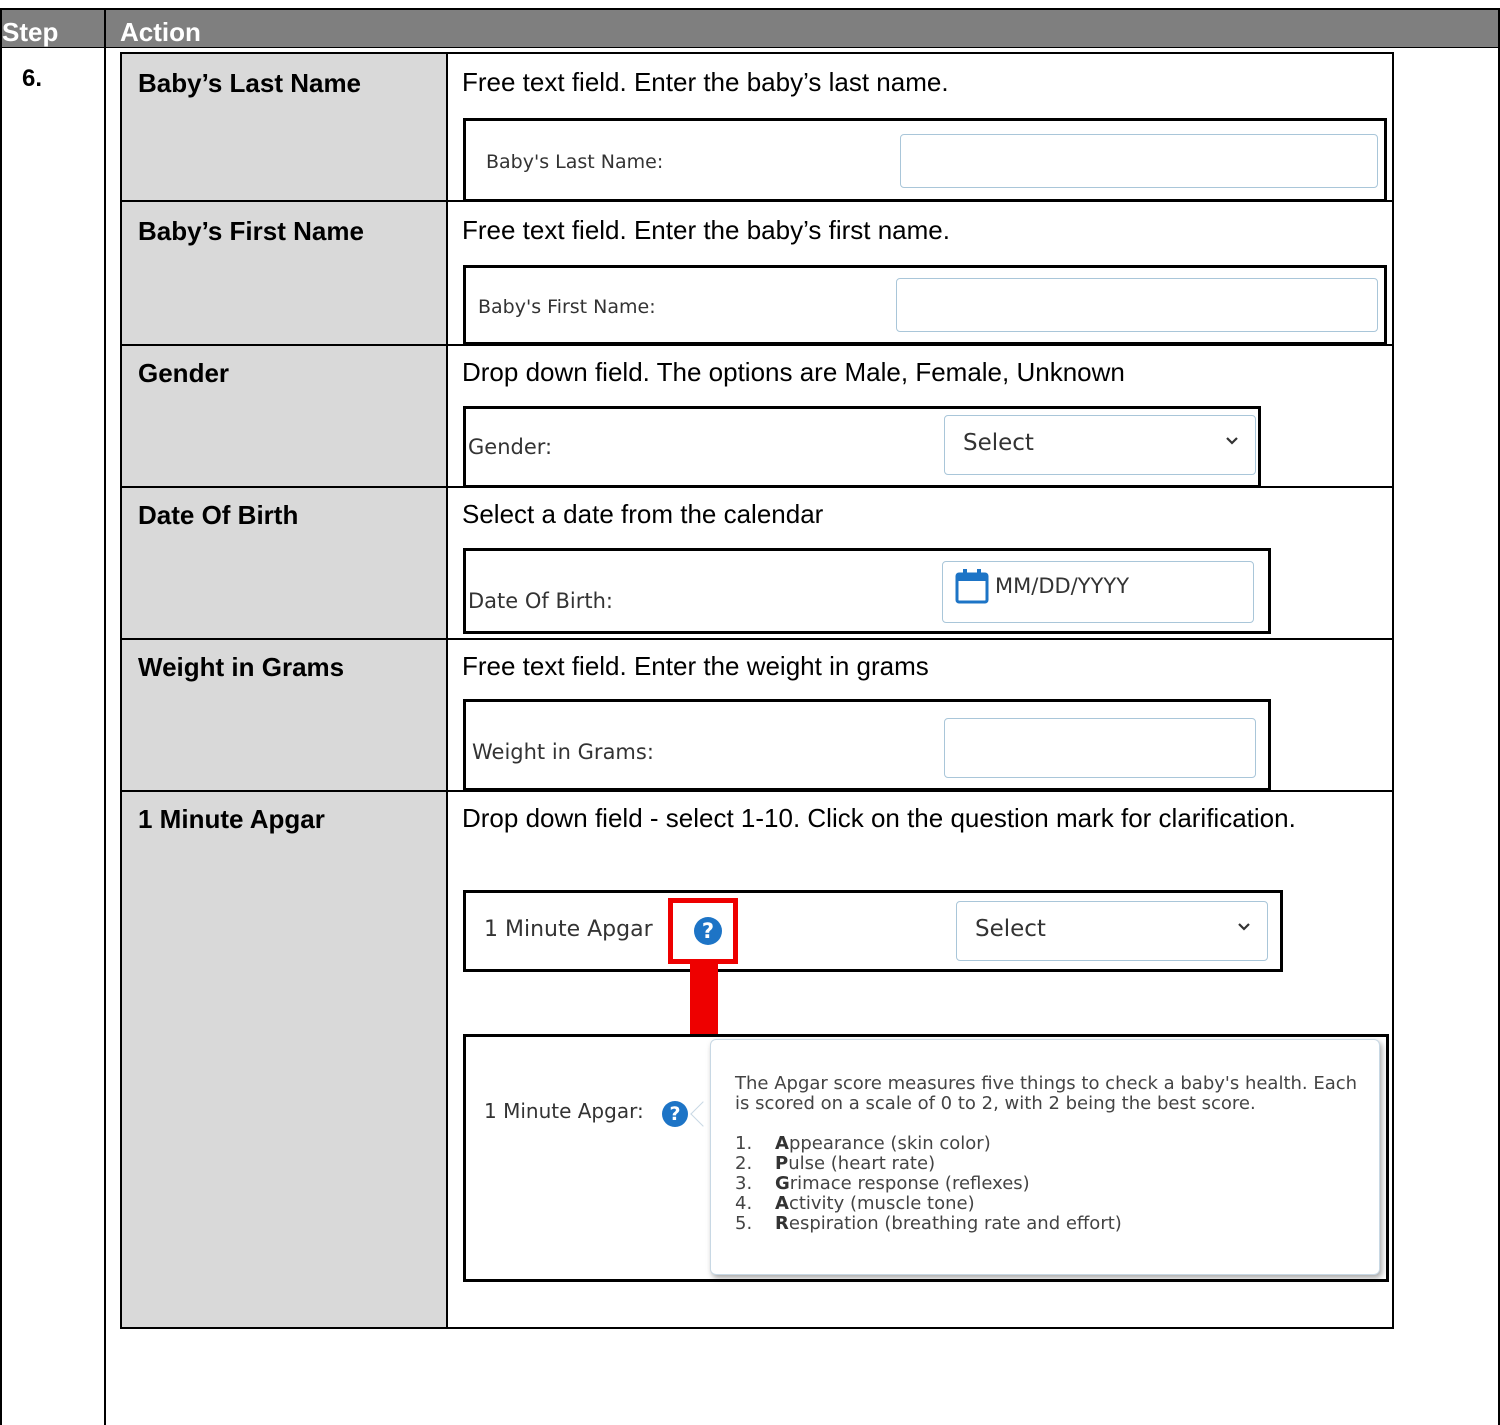 The height and width of the screenshot is (1425, 1500). I want to click on help-icon-highlight, so click(703, 931).